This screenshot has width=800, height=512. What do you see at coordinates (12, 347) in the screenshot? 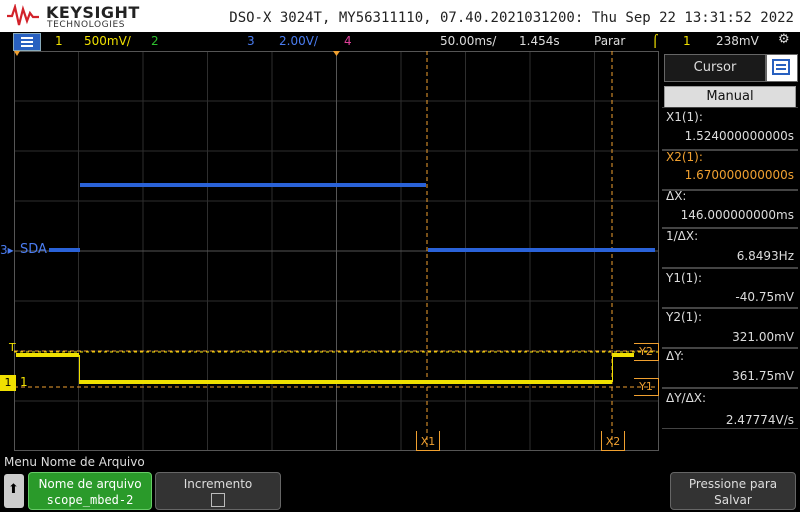
I see `trigger-level-marker: T` at bounding box center [12, 347].